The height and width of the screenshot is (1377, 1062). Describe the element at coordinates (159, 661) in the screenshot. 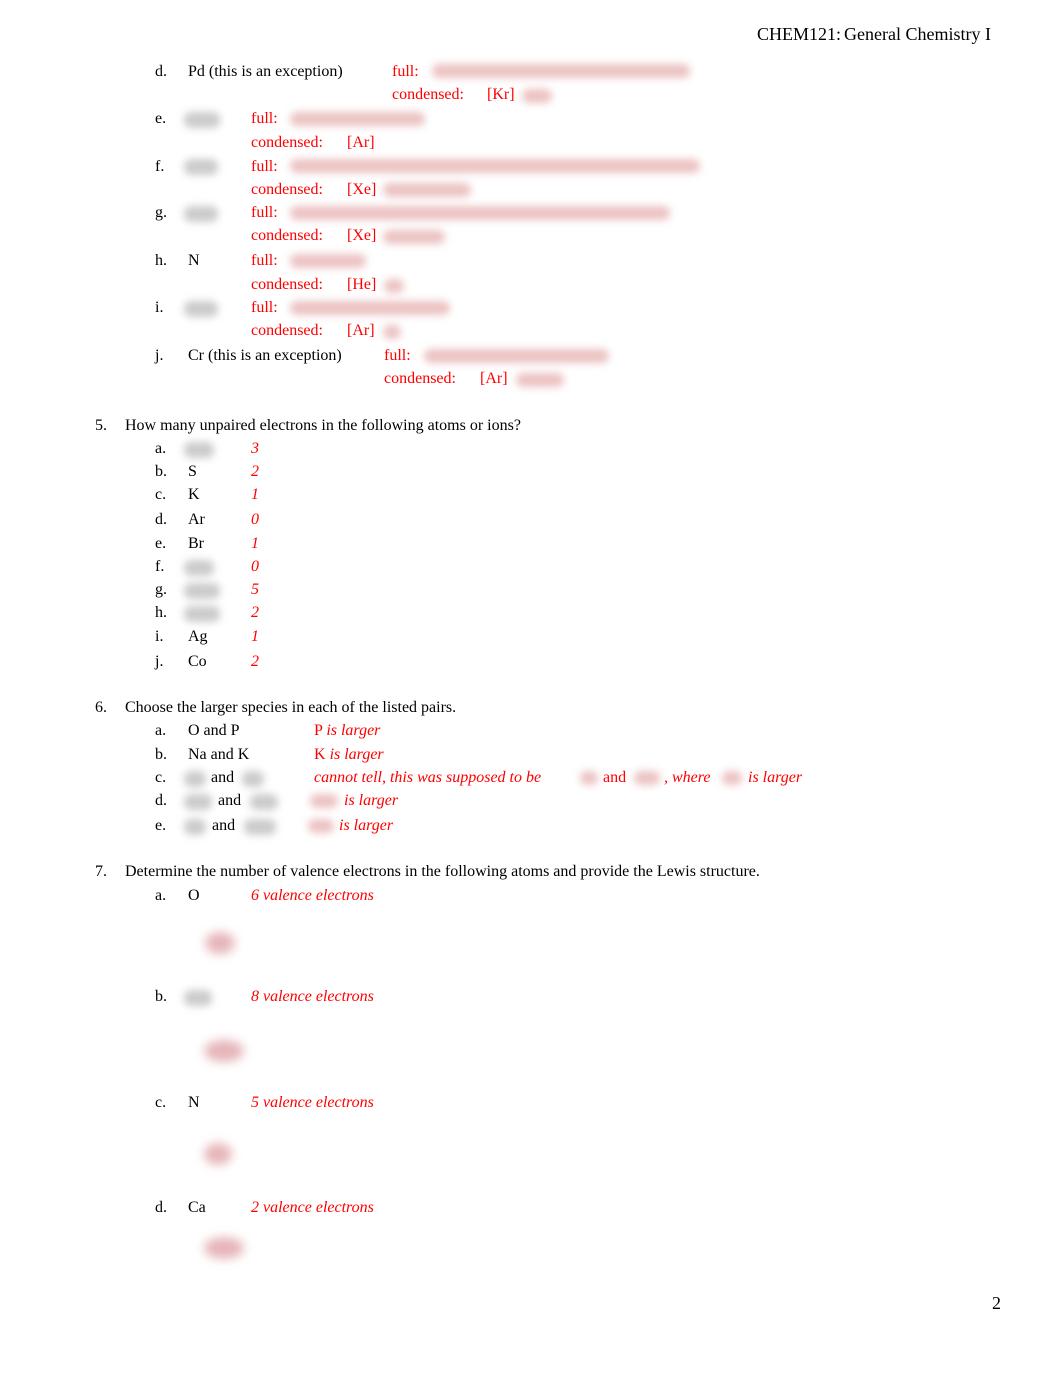

I see `q5-item-letter: j.` at that location.